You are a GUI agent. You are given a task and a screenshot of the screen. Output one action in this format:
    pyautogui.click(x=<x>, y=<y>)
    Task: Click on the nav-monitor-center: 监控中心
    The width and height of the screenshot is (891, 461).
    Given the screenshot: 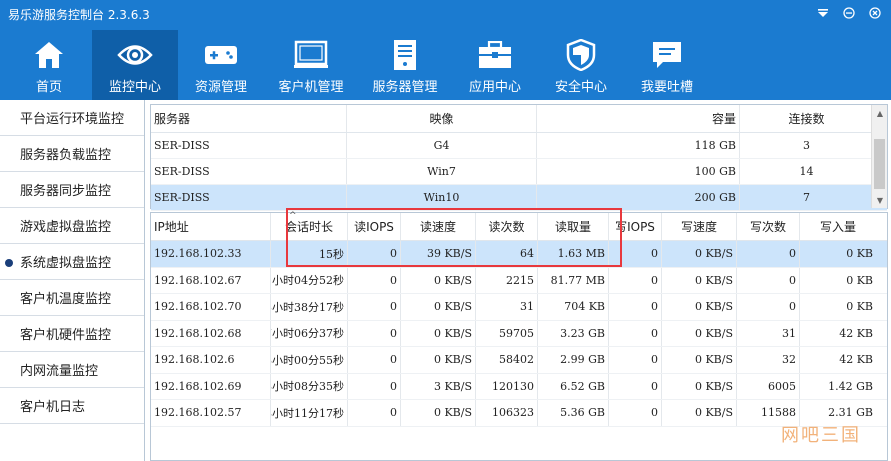 What is the action you would take?
    pyautogui.click(x=135, y=65)
    